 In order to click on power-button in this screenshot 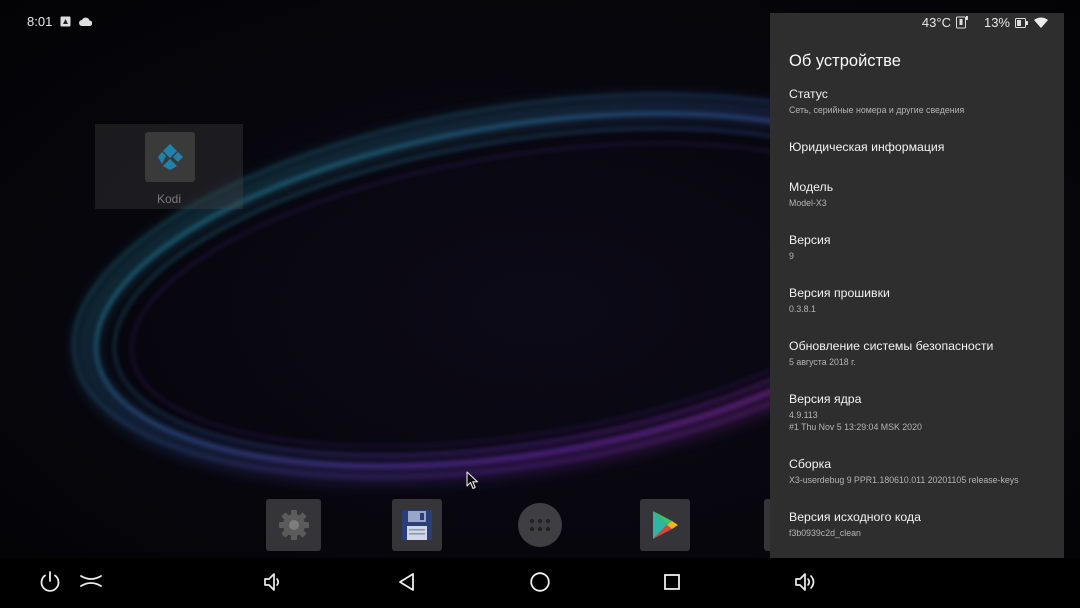, I will do `click(50, 582)`.